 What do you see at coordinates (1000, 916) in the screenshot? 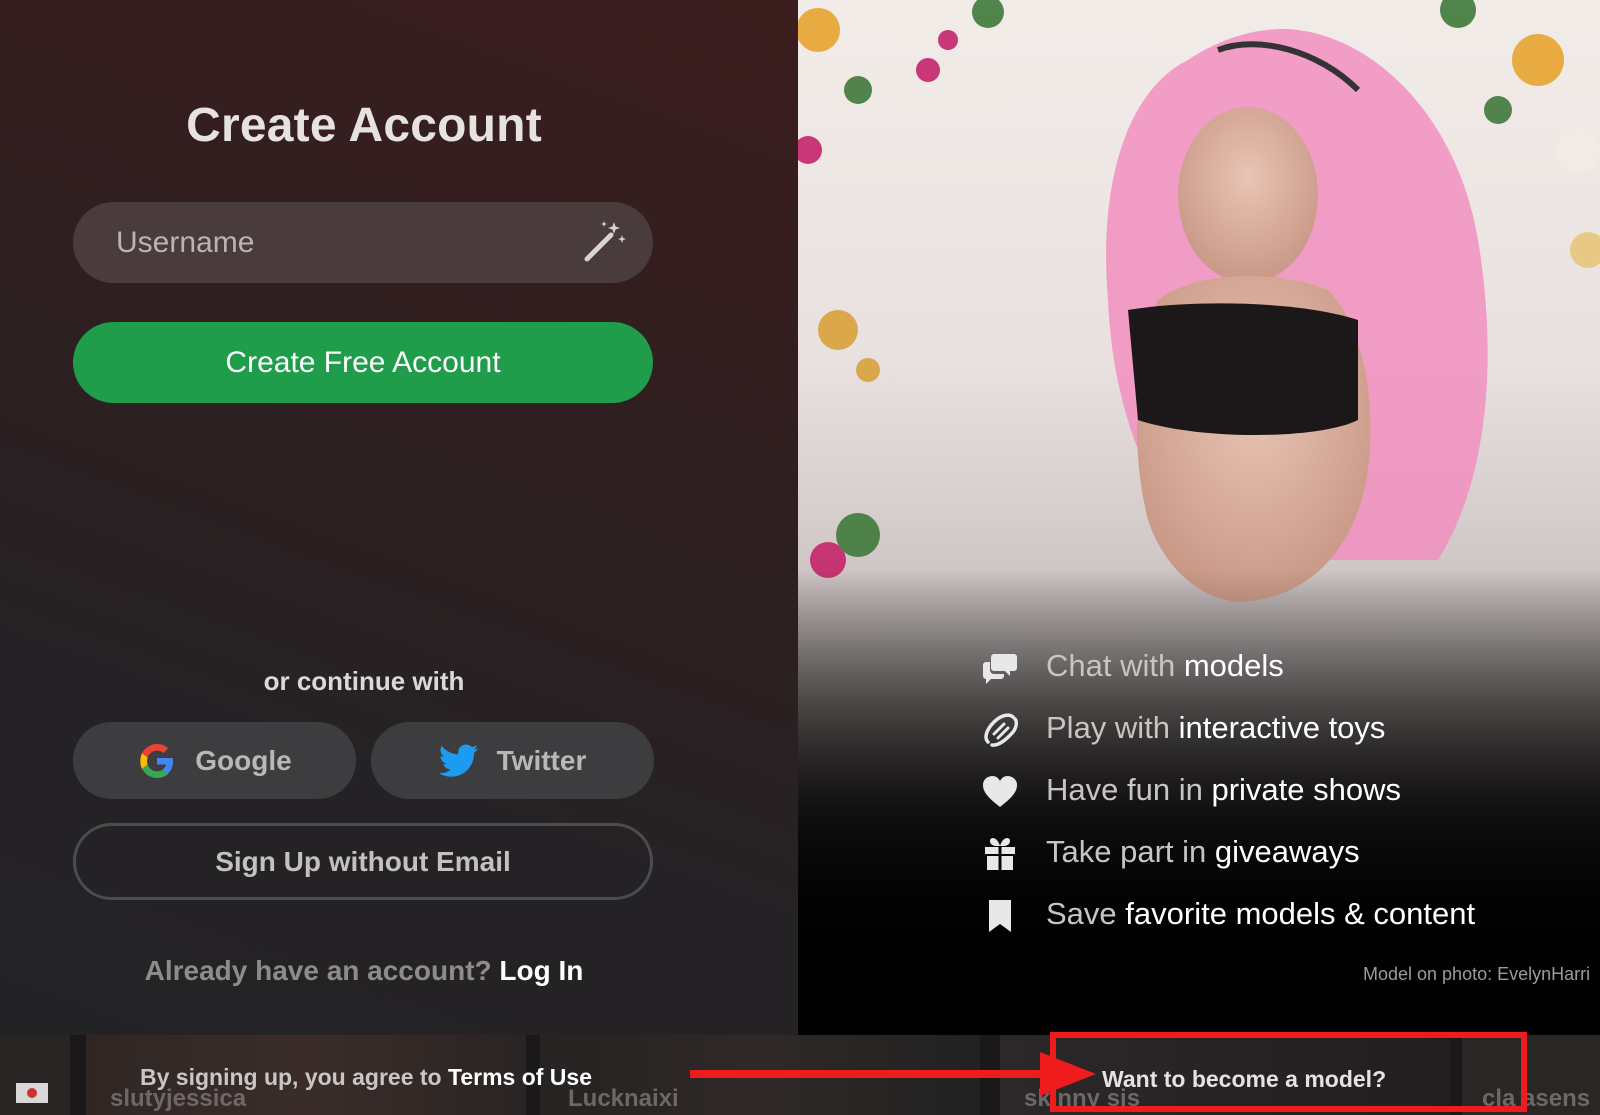
I see `bookmark-icon` at bounding box center [1000, 916].